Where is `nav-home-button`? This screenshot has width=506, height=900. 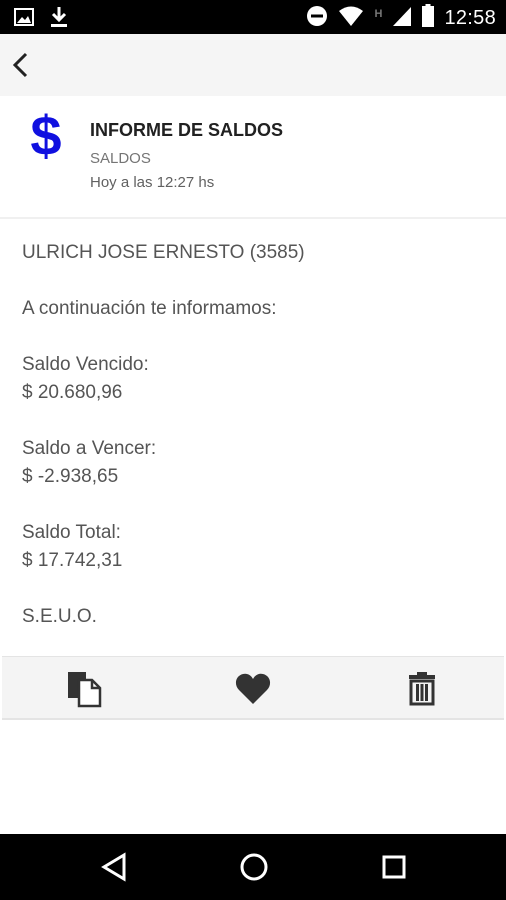
nav-home-button is located at coordinates (254, 867).